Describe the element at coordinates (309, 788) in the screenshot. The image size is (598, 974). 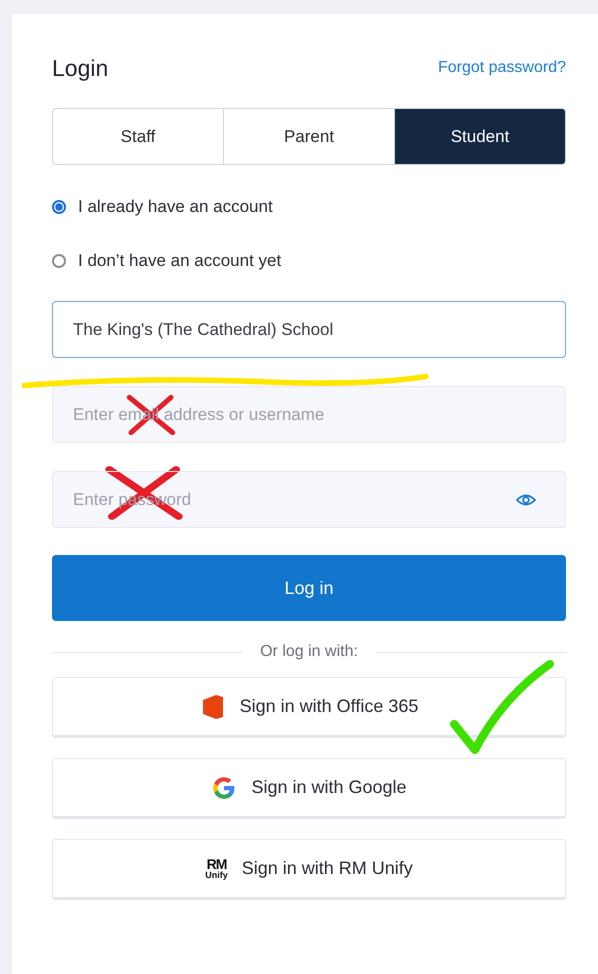
I see `sign-in-button: Sign in with Google` at that location.